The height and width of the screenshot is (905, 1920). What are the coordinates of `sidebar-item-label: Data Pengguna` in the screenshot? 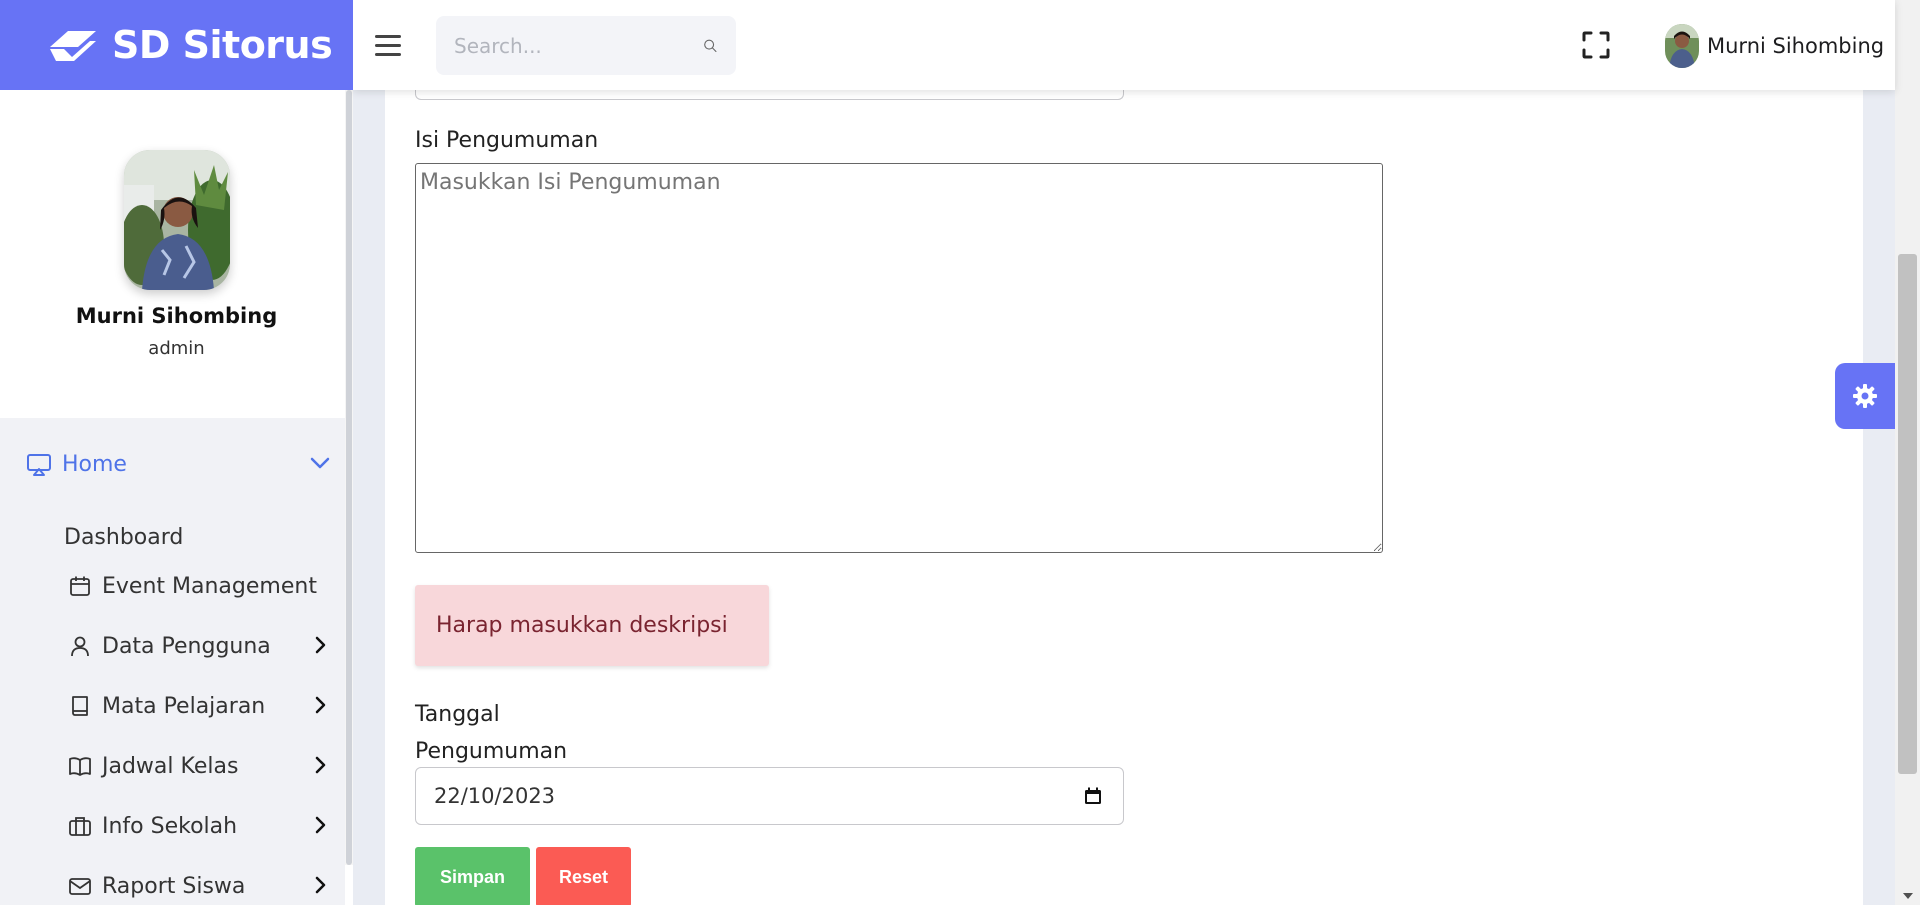 It's located at (186, 646).